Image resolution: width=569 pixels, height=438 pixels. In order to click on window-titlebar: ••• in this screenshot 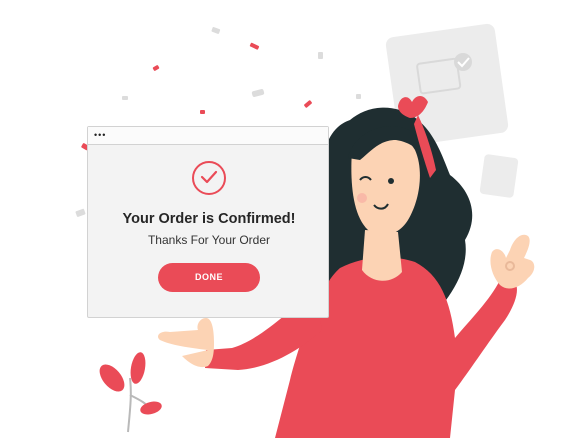, I will do `click(208, 136)`.